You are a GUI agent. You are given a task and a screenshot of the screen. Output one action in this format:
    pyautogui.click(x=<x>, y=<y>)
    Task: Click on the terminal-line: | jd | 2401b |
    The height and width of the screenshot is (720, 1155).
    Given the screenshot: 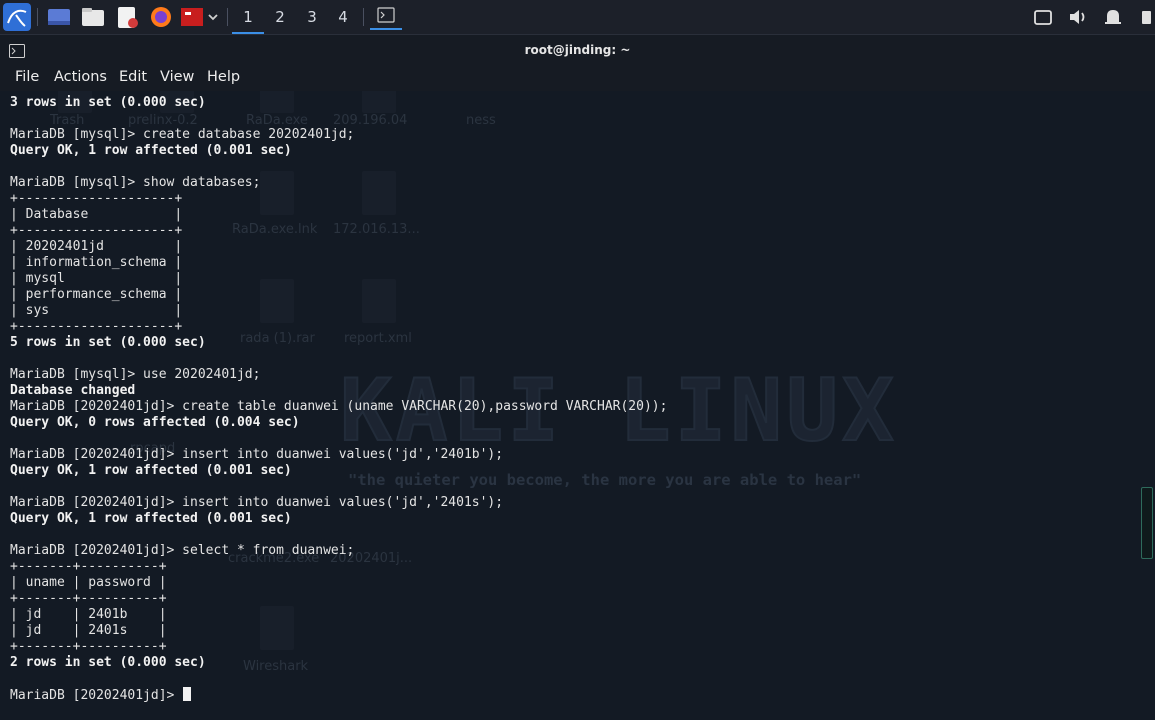 What is the action you would take?
    pyautogui.click(x=88, y=614)
    